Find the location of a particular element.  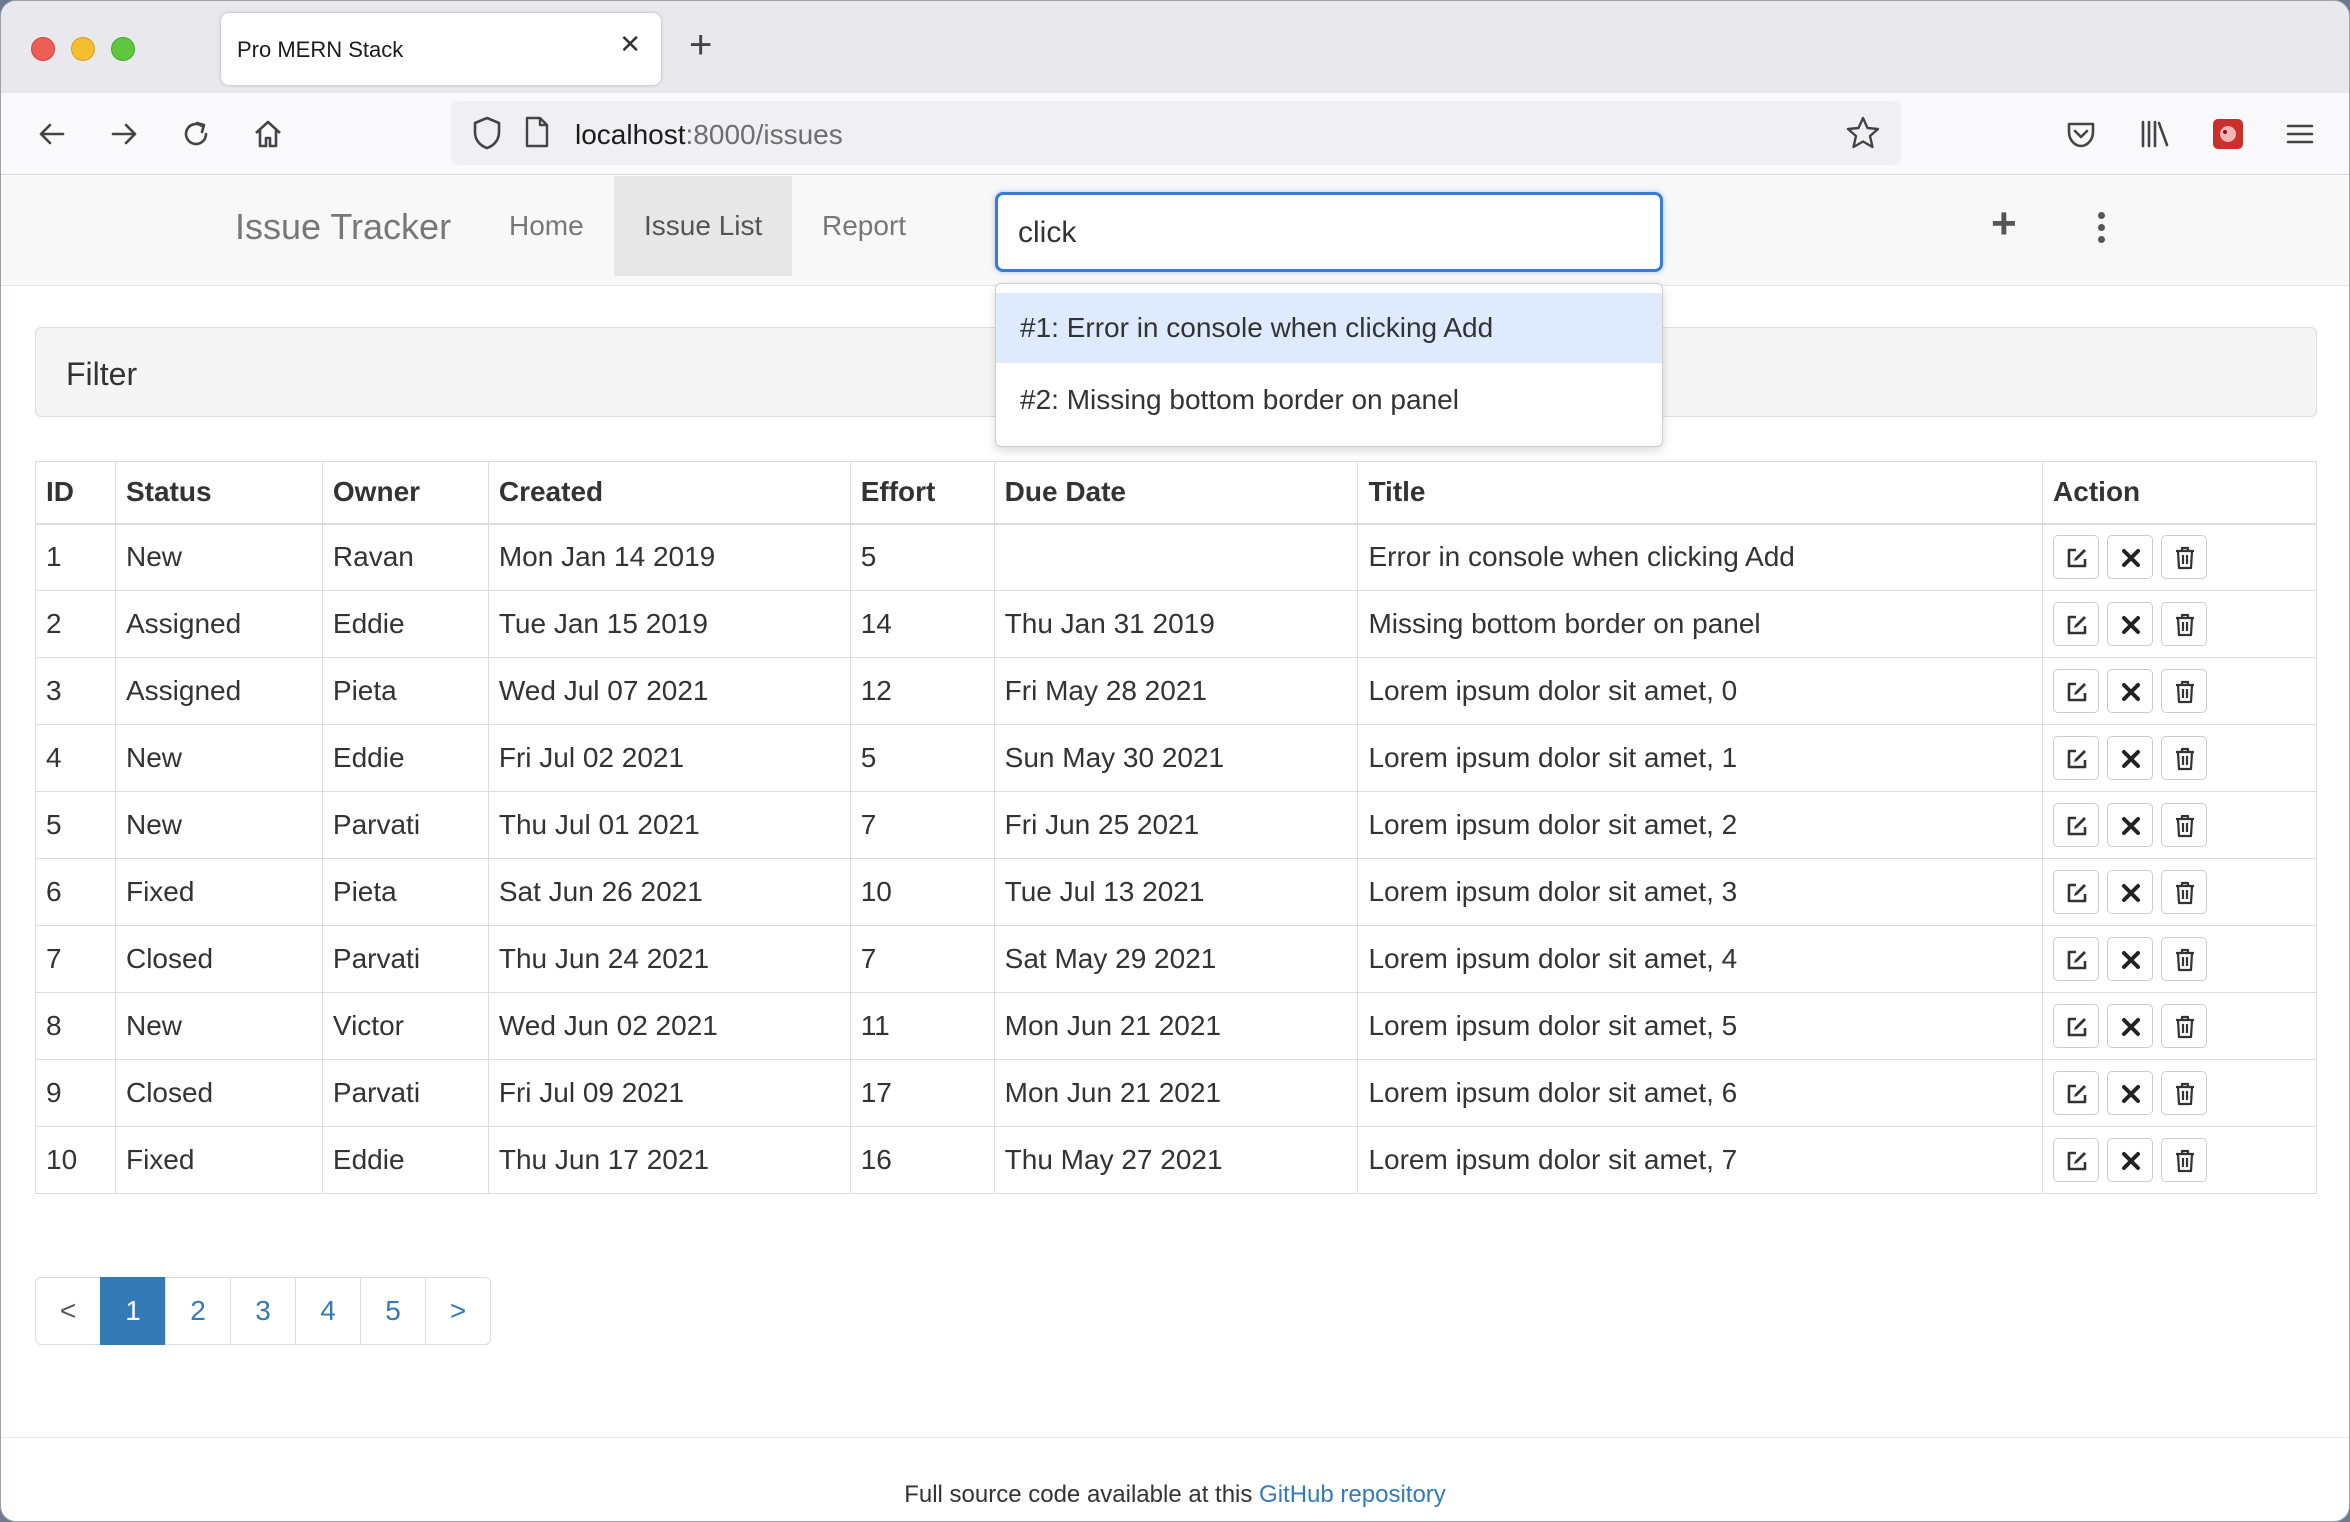

page-button-2: 2 is located at coordinates (198, 1311).